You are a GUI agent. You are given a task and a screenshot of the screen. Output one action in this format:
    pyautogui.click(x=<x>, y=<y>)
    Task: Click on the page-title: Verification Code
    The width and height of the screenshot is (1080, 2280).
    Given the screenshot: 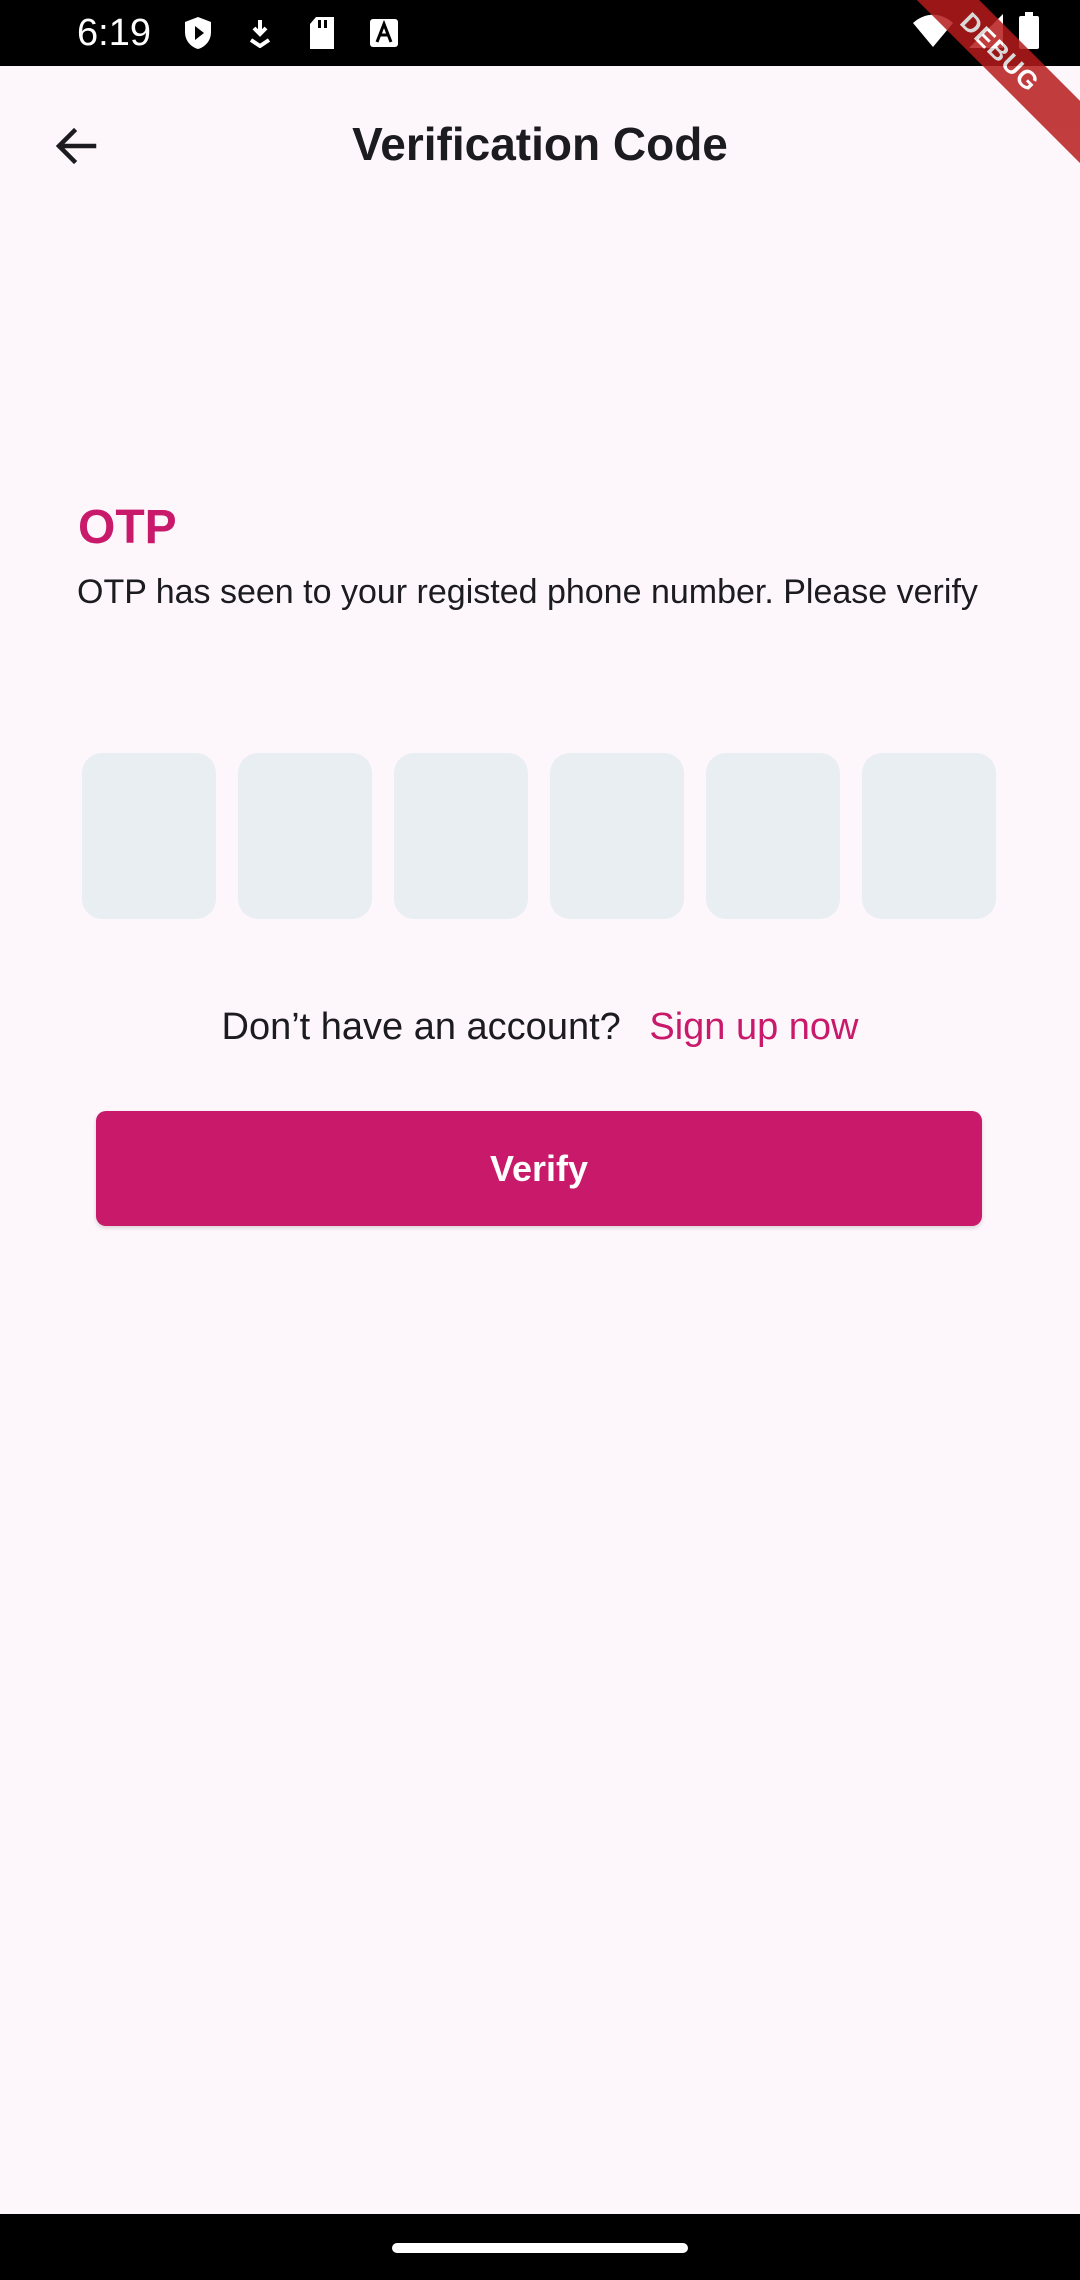 What is the action you would take?
    pyautogui.click(x=540, y=144)
    